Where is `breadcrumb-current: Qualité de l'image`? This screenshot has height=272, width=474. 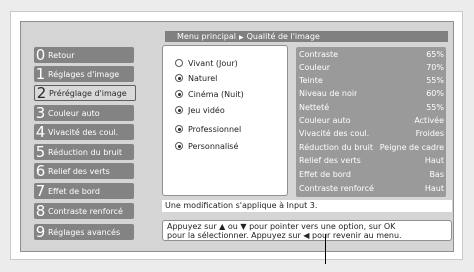 breadcrumb-current: Qualité de l'image is located at coordinates (283, 36).